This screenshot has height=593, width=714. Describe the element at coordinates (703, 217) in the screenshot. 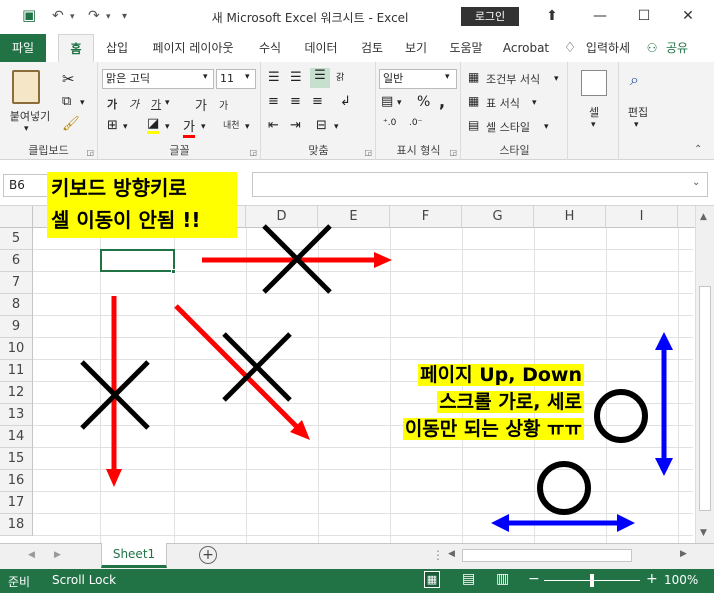

I see `scroll-up-icon: ▲` at that location.